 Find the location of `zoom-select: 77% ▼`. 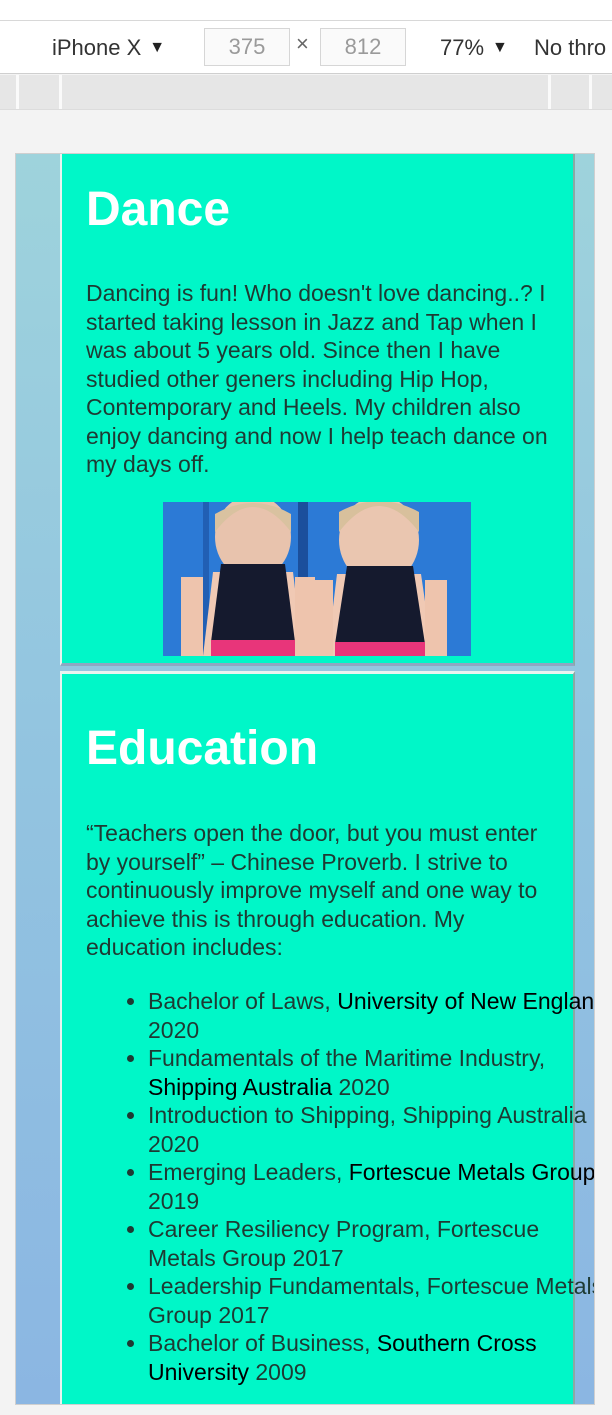

zoom-select: 77% ▼ is located at coordinates (474, 47).